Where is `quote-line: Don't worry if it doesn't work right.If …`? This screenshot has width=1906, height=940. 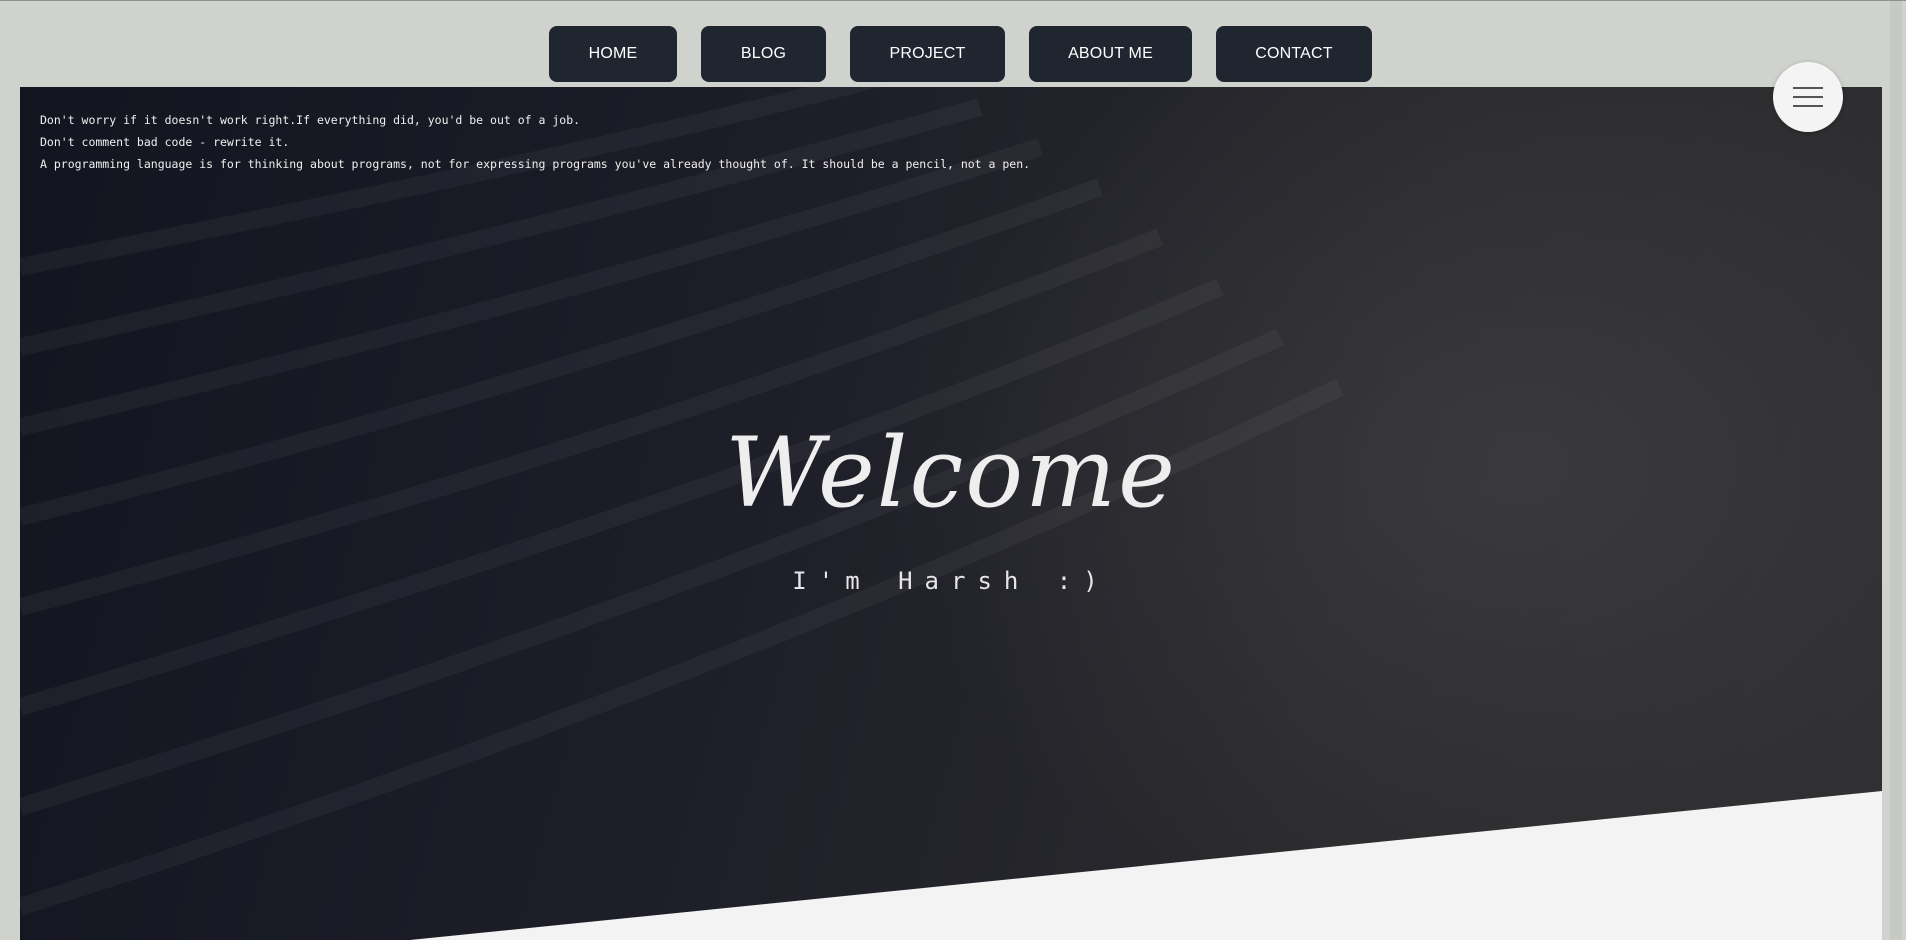
quote-line: Don't worry if it doesn't work right.If … is located at coordinates (310, 120).